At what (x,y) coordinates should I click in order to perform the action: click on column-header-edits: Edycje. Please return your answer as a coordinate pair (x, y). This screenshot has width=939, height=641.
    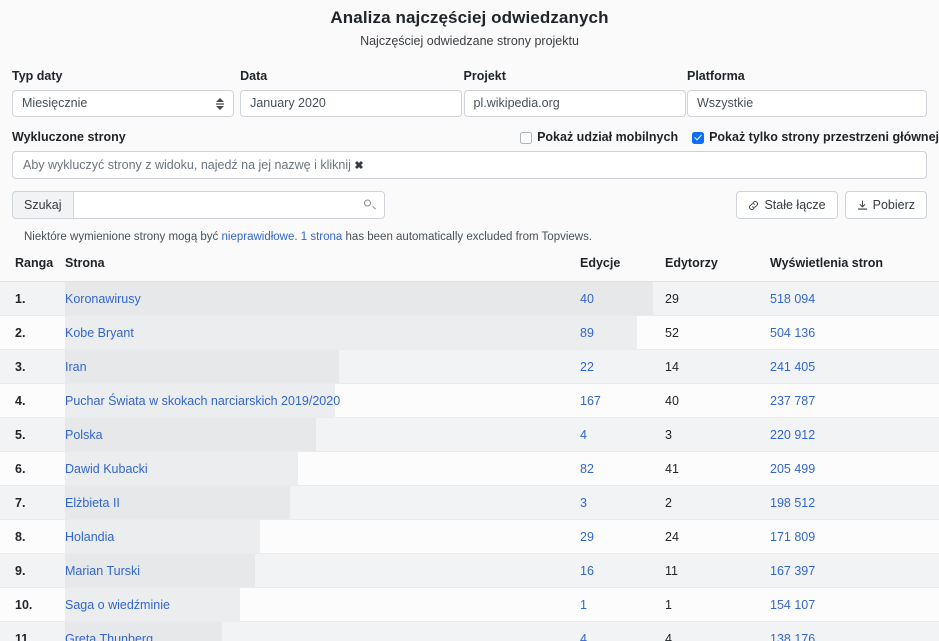
    Looking at the image, I should click on (622, 269).